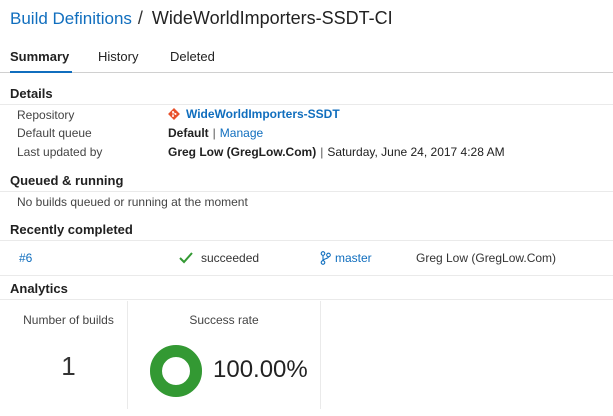  I want to click on build-branch-name: master, so click(353, 258).